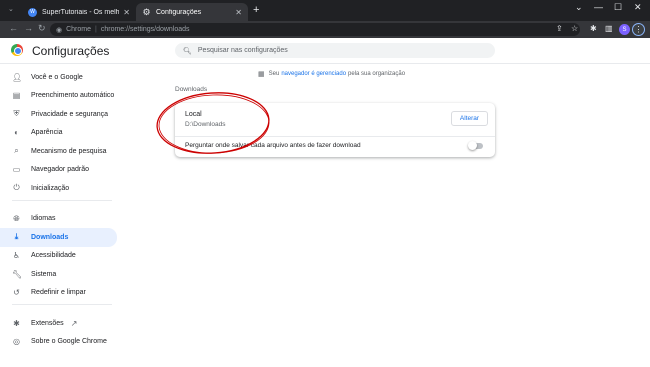 Image resolution: width=650 pixels, height=367 pixels. Describe the element at coordinates (559, 28) in the screenshot. I see `share-icon: ⇪` at that location.